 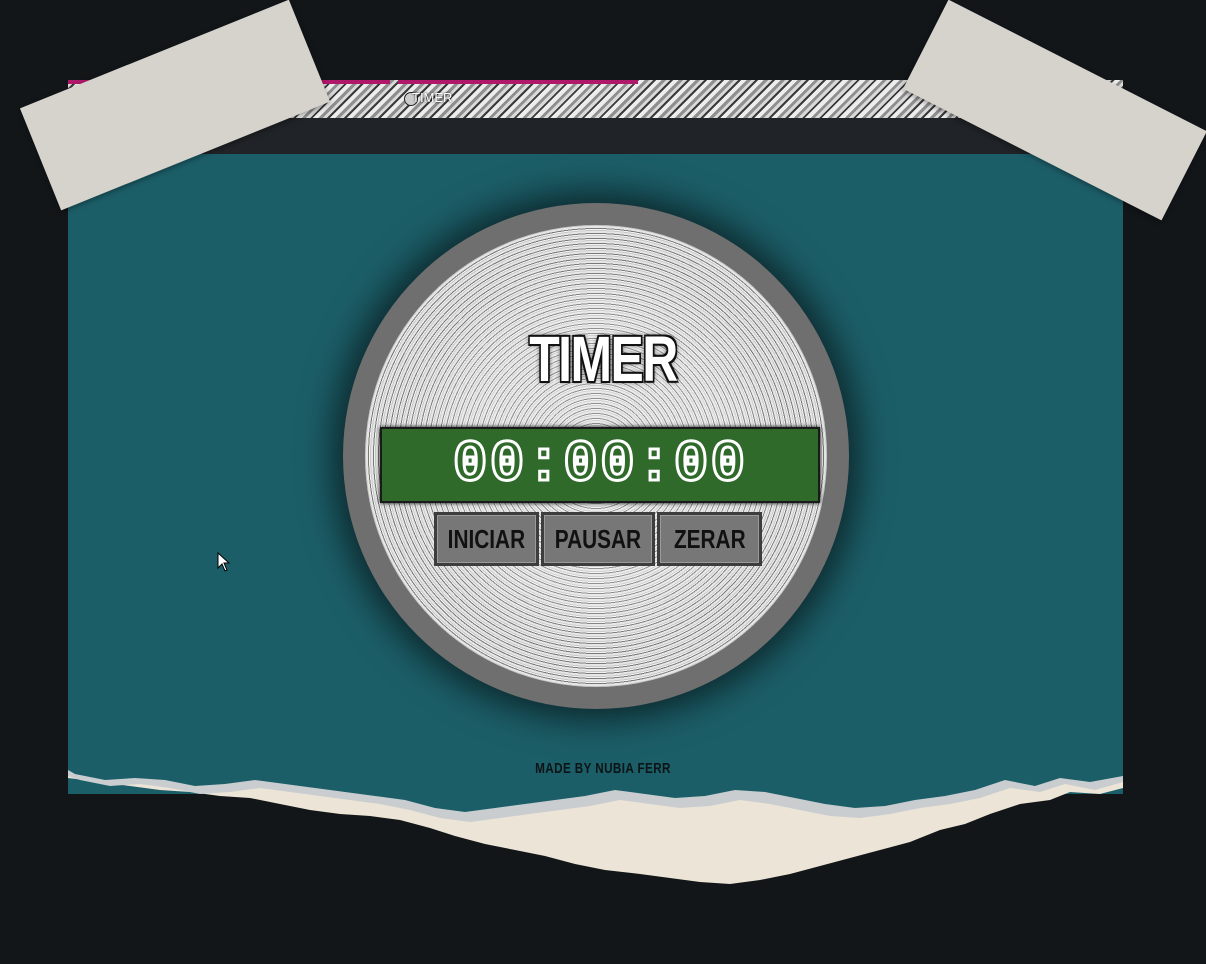 I want to click on footer-credit-text: MADE BY NUBIA FERR, so click(x=603, y=768).